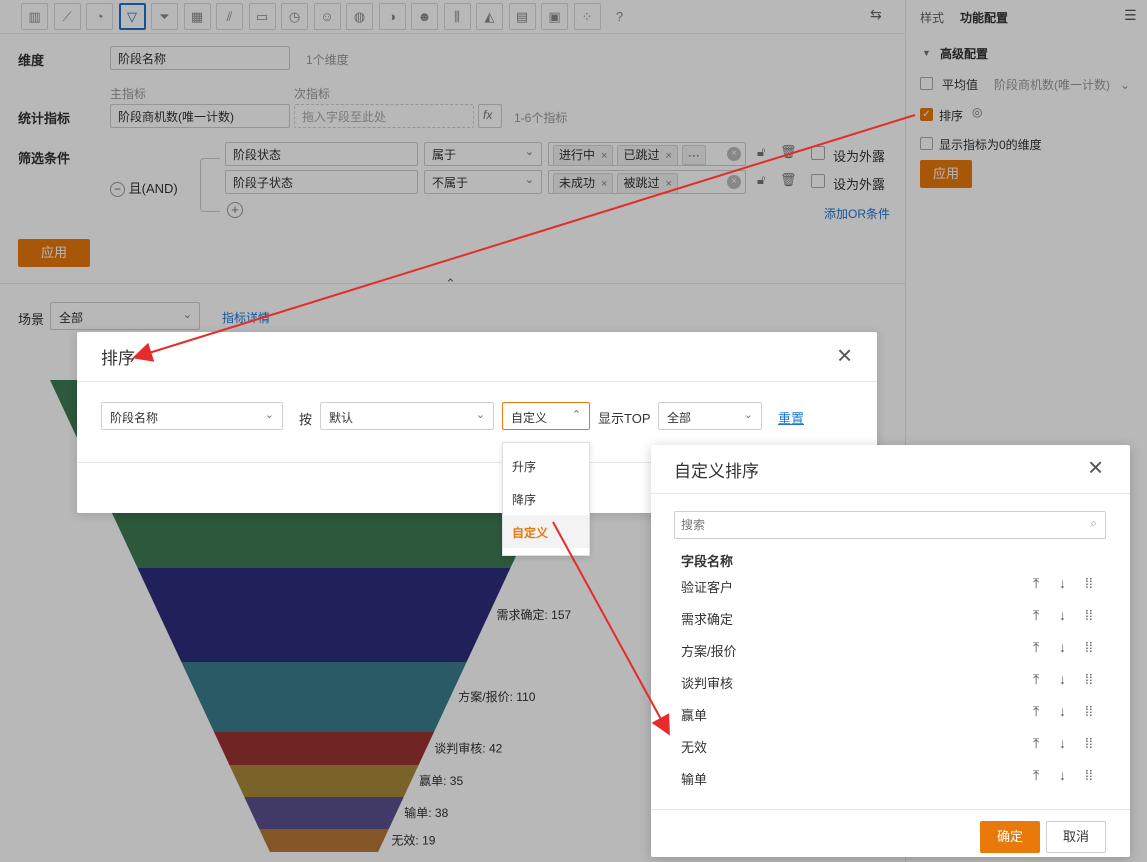 Image resolution: width=1147 pixels, height=862 pixels. Describe the element at coordinates (791, 417) in the screenshot. I see `reset-link: 重置` at that location.